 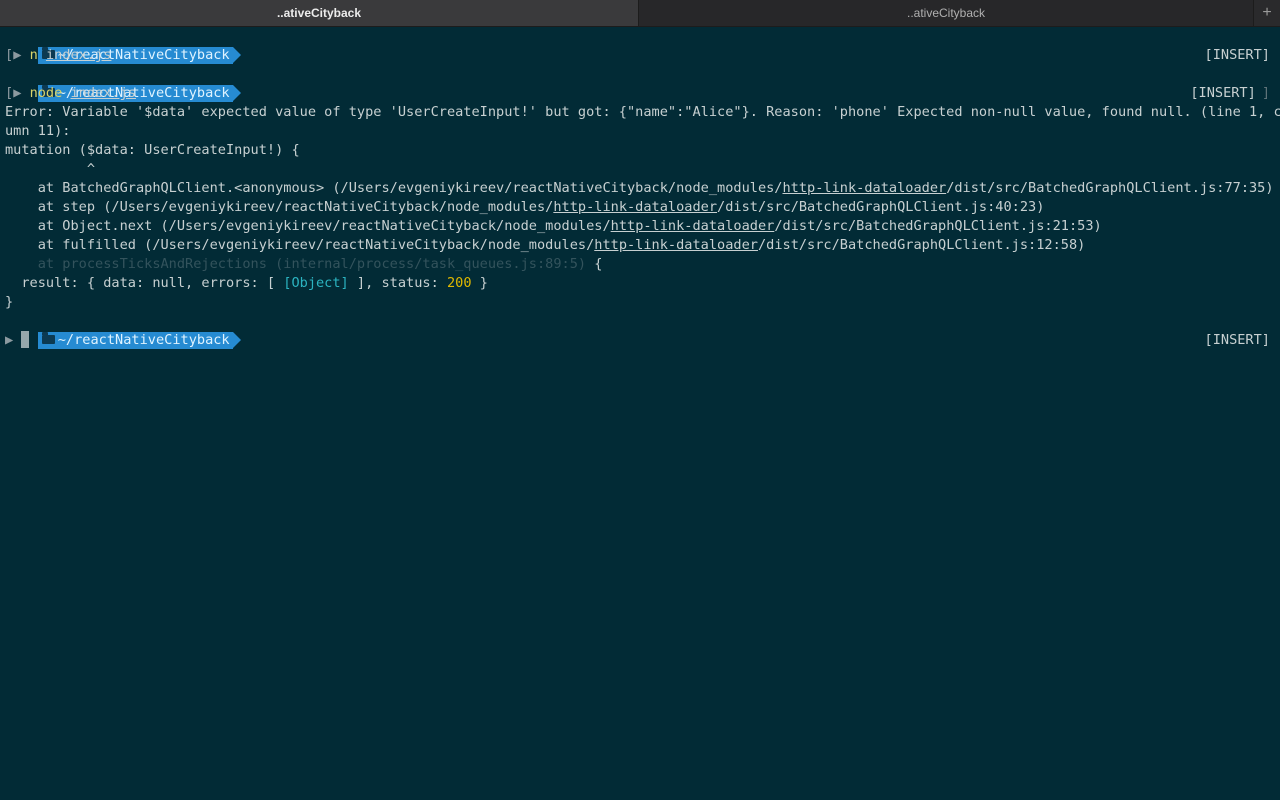 What do you see at coordinates (25, 339) in the screenshot?
I see `text-cursor` at bounding box center [25, 339].